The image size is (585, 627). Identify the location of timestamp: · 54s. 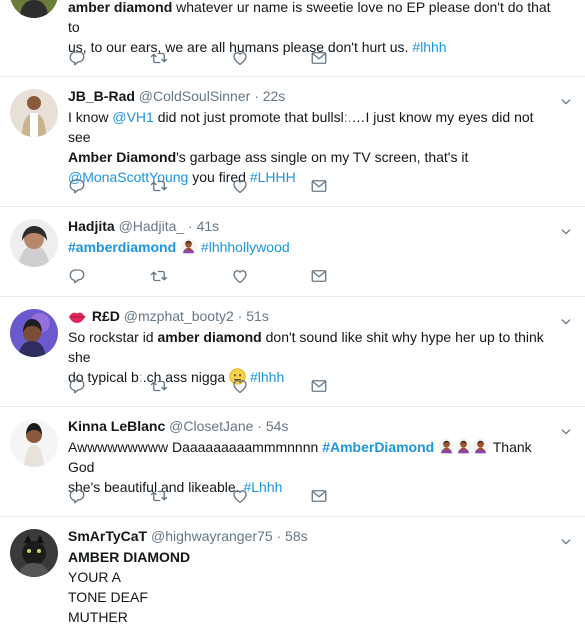
(272, 426).